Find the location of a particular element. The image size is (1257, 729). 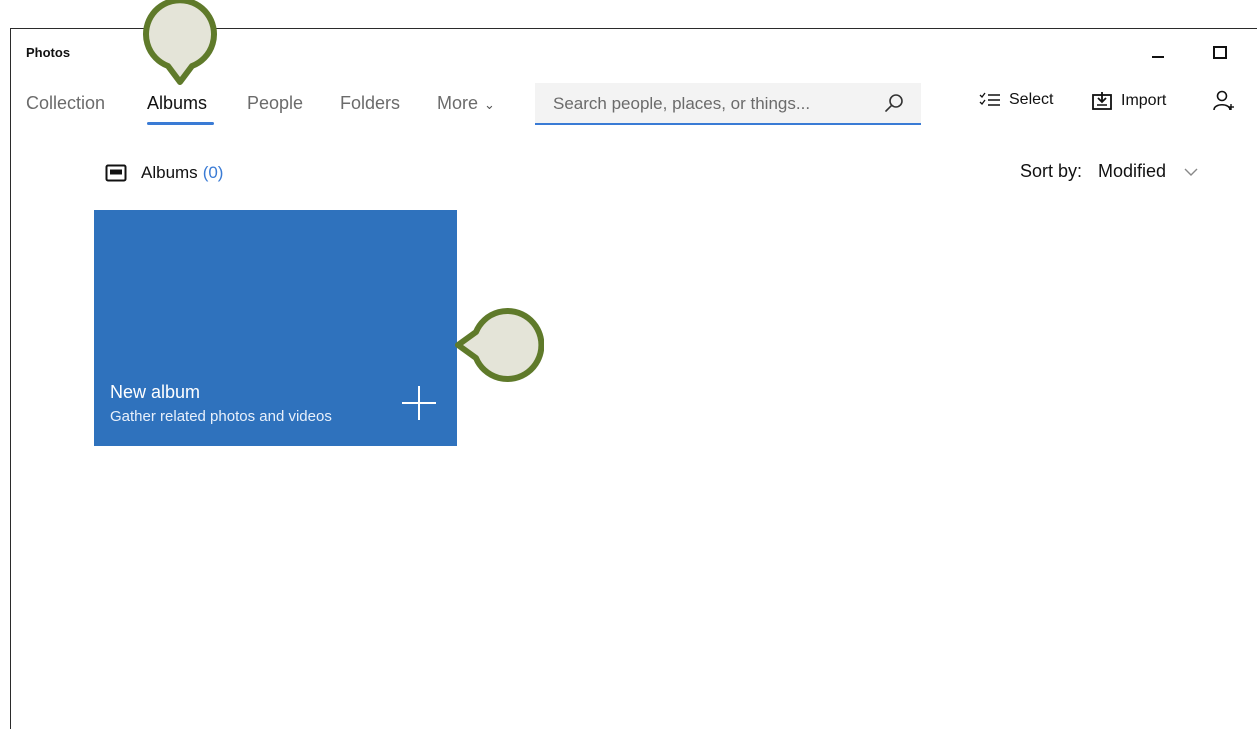

select-button-label: Select is located at coordinates (1031, 99).